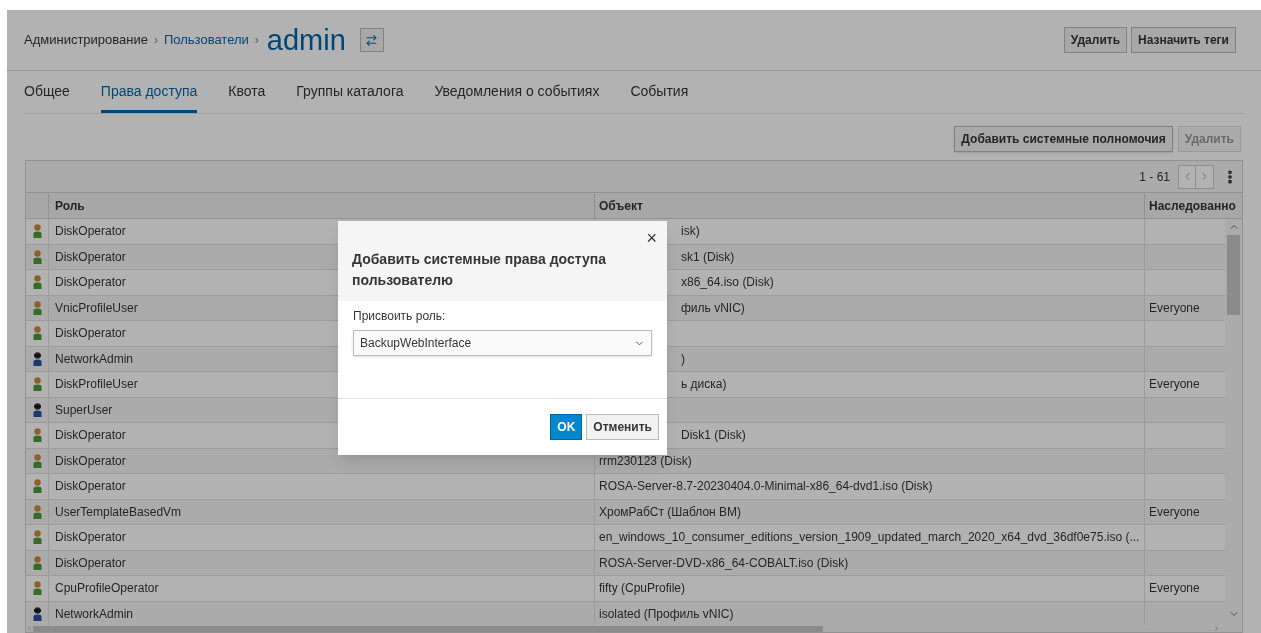 The width and height of the screenshot is (1261, 633). Describe the element at coordinates (502, 343) in the screenshot. I see `role-select: BackupWebInterface` at that location.